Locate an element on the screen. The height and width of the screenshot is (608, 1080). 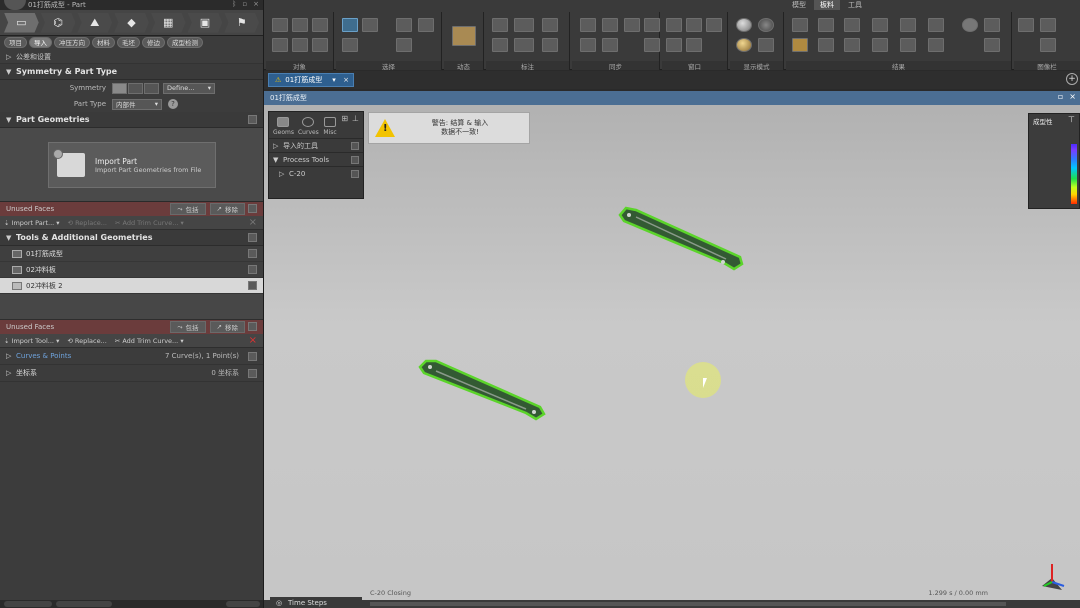
image-export-icon is located at coordinates (1048, 25).